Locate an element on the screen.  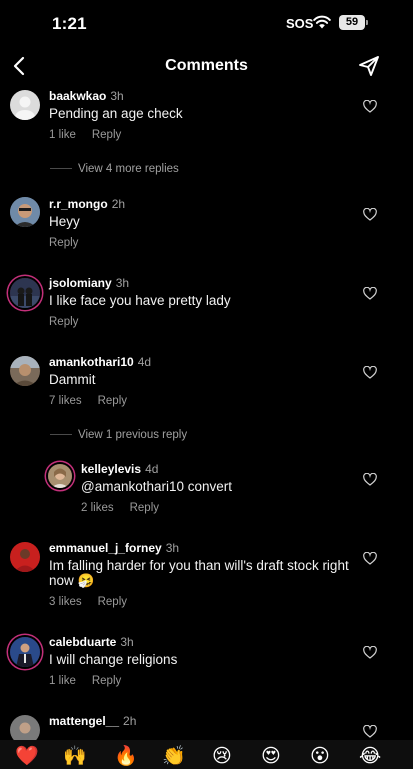
username-text: jsolomiany is located at coordinates (80, 283).